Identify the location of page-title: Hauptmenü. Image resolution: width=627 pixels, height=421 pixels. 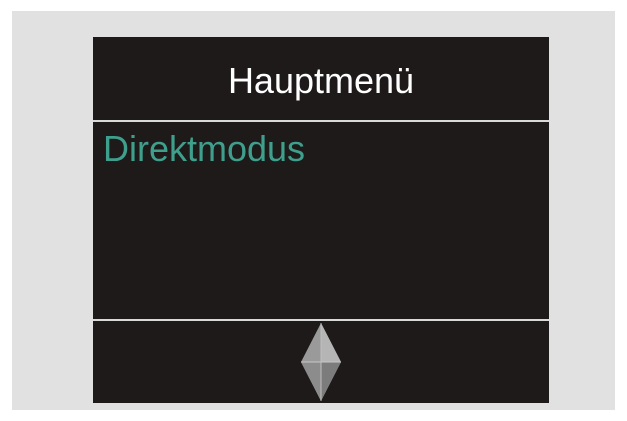
(321, 80).